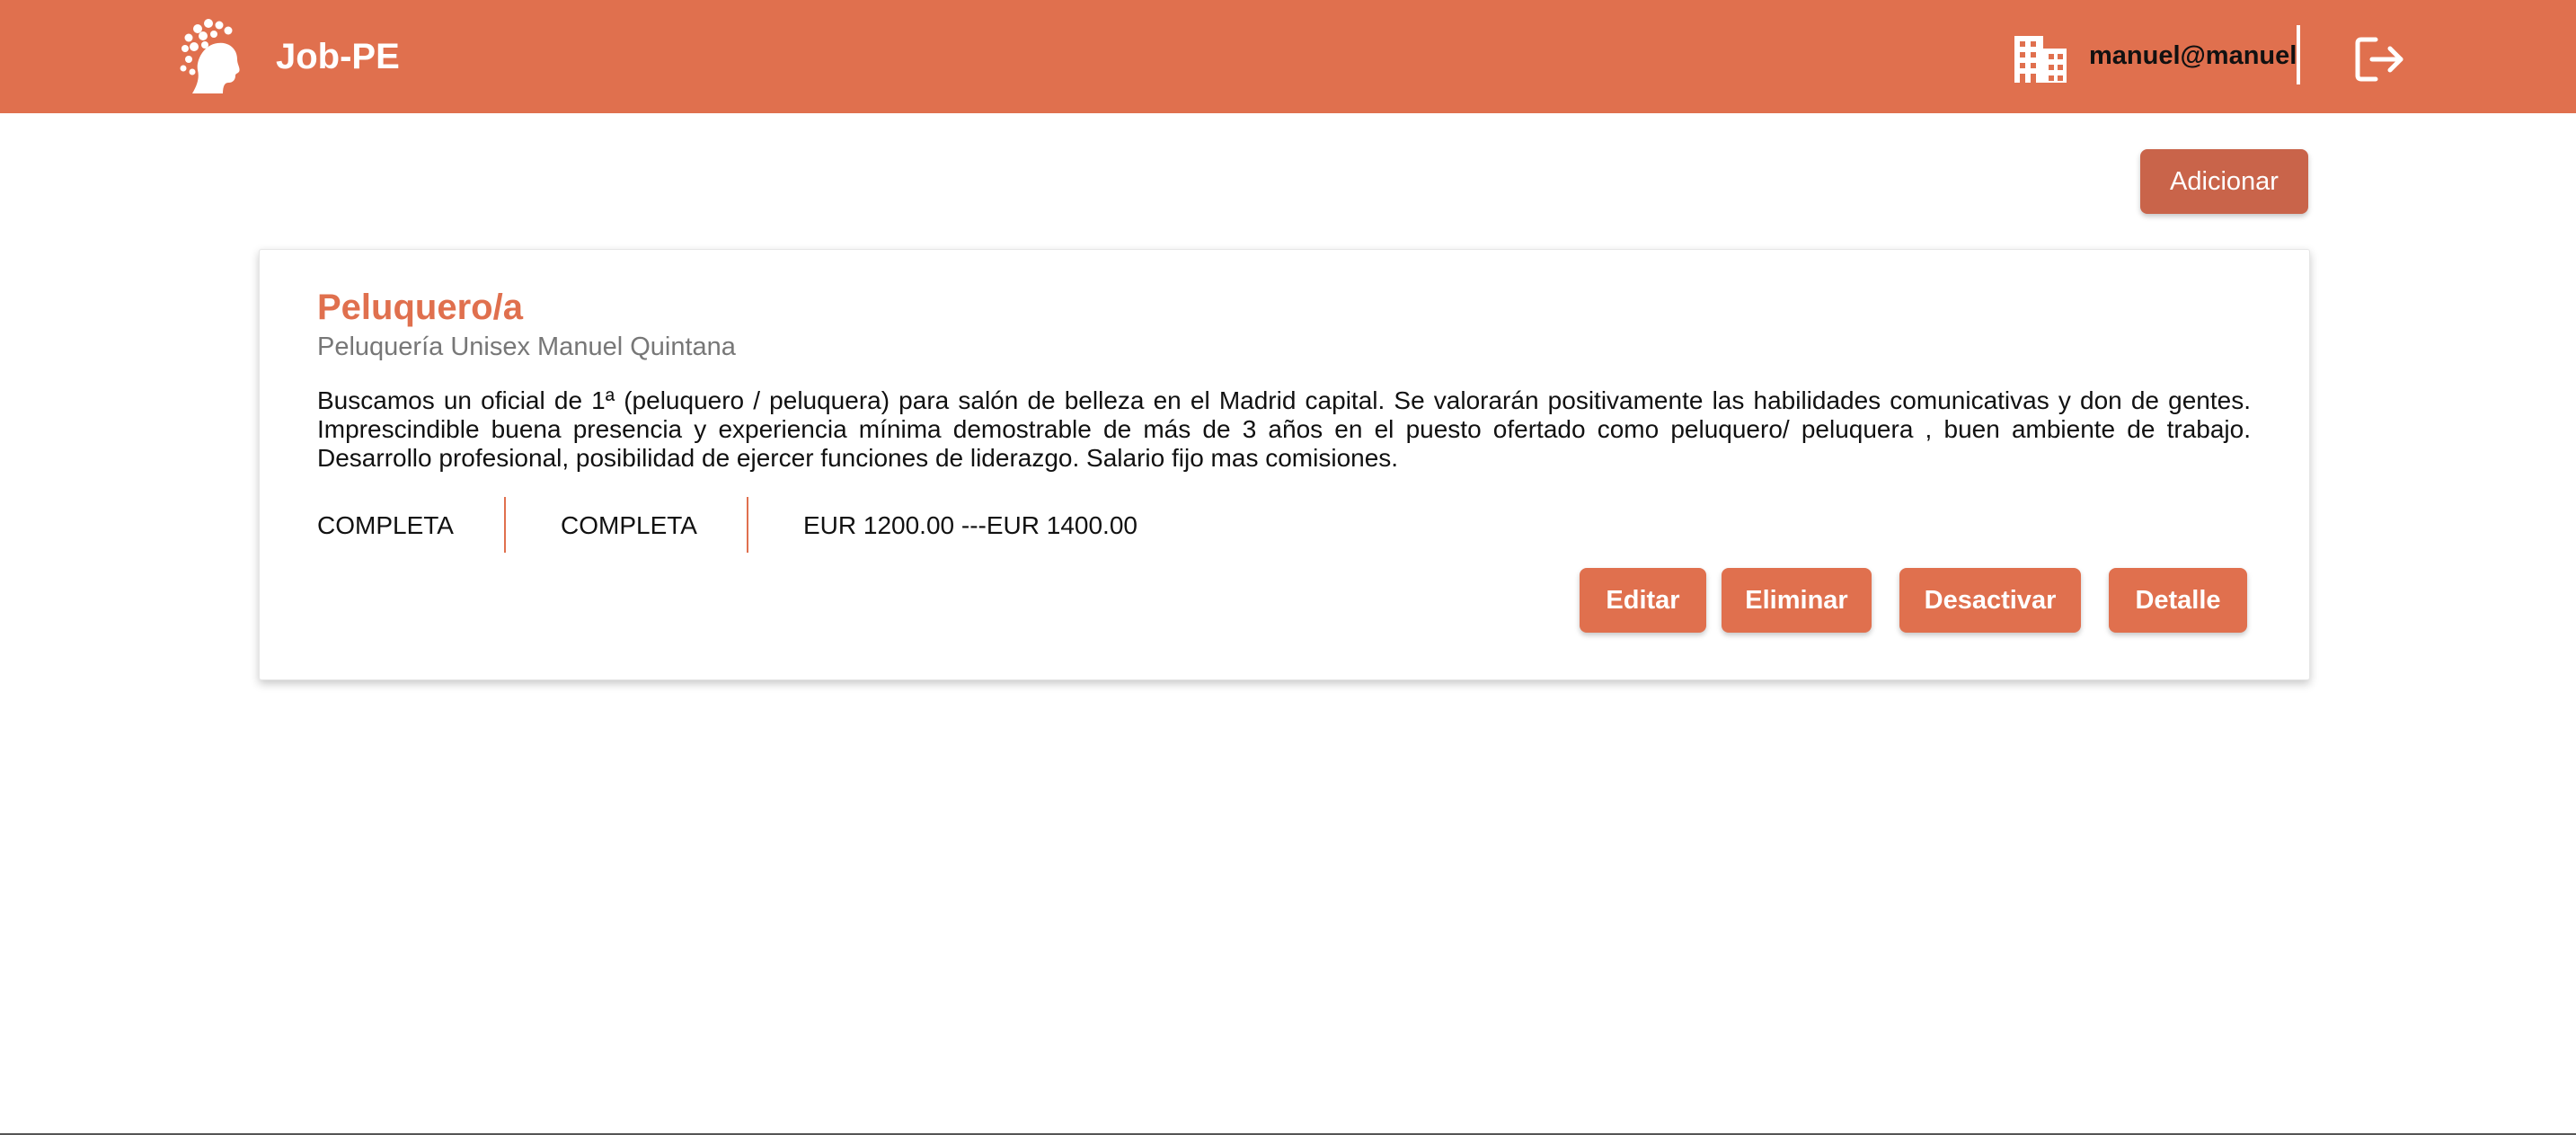 Image resolution: width=2576 pixels, height=1135 pixels. What do you see at coordinates (2380, 59) in the screenshot?
I see `logout-icon` at bounding box center [2380, 59].